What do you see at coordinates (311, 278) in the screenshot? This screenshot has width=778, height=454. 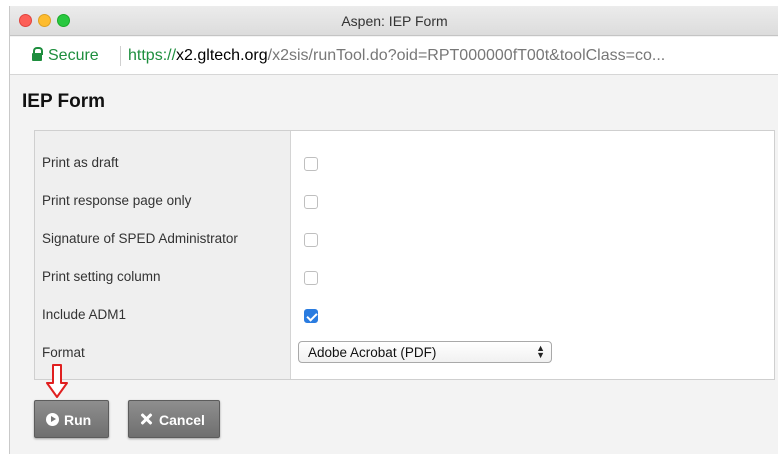 I see `checkbox-print-setting-column` at bounding box center [311, 278].